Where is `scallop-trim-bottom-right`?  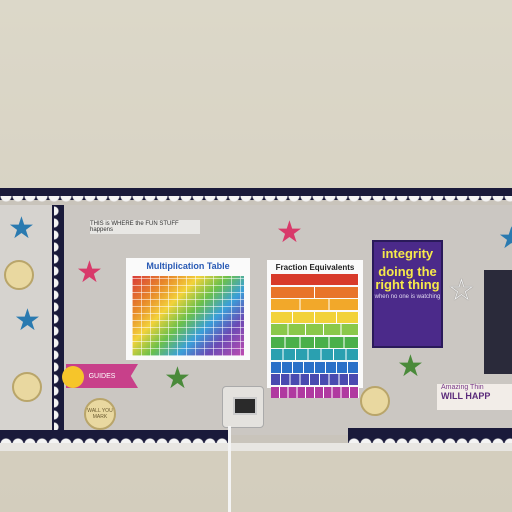
scallop-trim-bottom-right is located at coordinates (430, 436).